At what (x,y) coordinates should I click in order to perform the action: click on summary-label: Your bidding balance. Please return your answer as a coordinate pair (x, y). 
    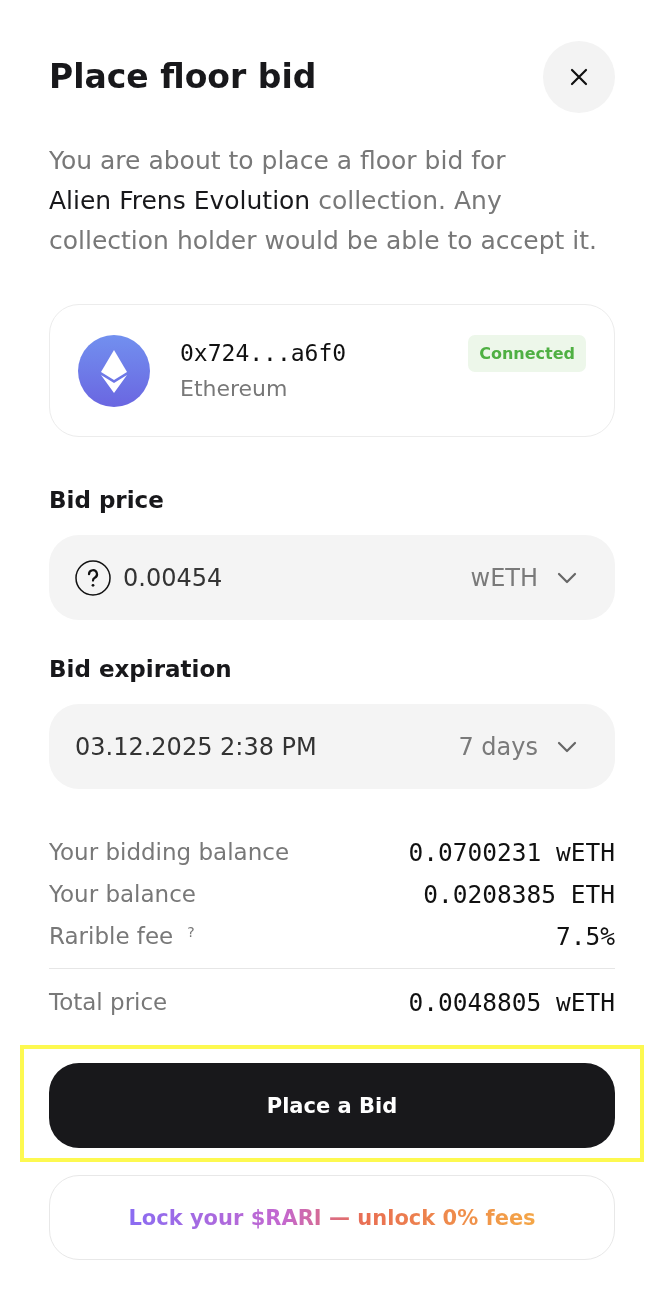
    Looking at the image, I should click on (169, 852).